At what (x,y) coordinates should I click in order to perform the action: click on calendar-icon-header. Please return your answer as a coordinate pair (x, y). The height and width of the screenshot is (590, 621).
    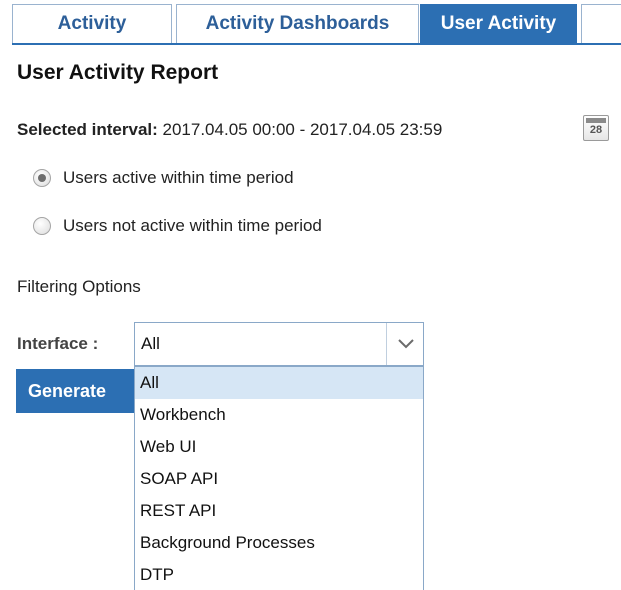
    Looking at the image, I should click on (596, 120).